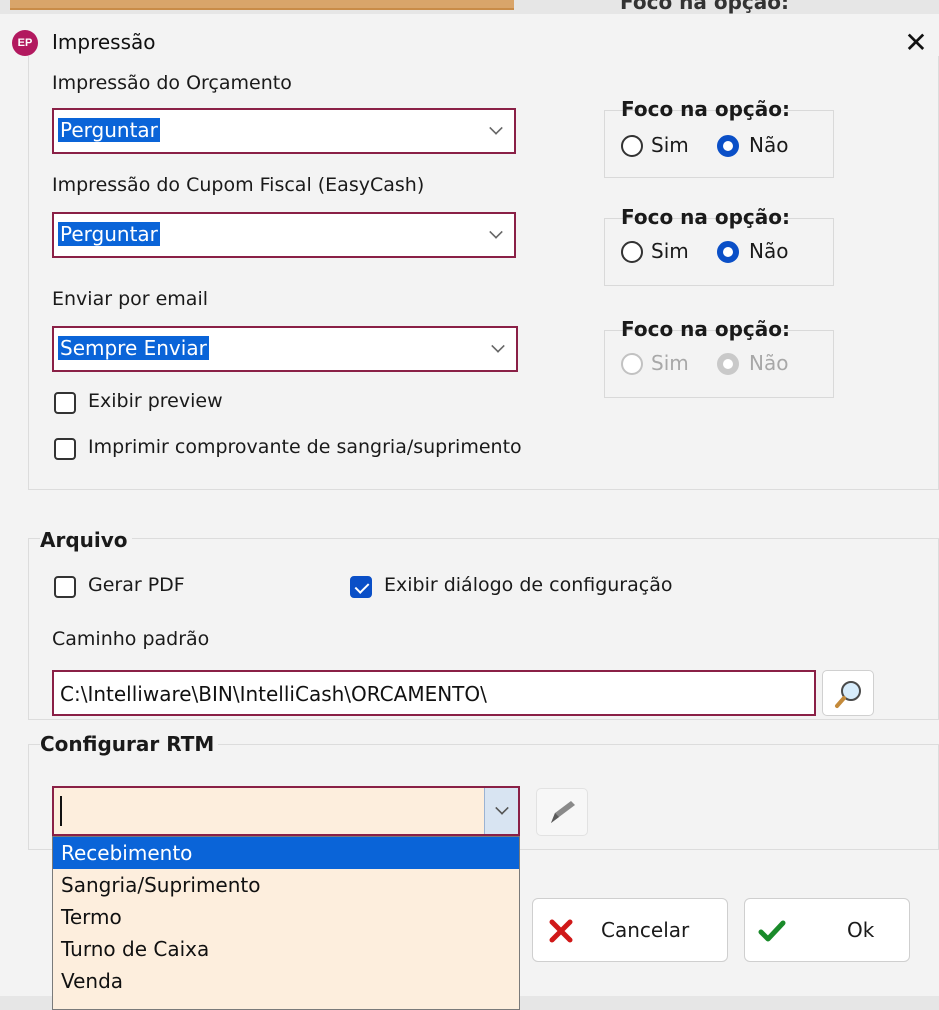 This screenshot has height=1010, width=939. I want to click on rtm-dropdown-button, so click(501, 811).